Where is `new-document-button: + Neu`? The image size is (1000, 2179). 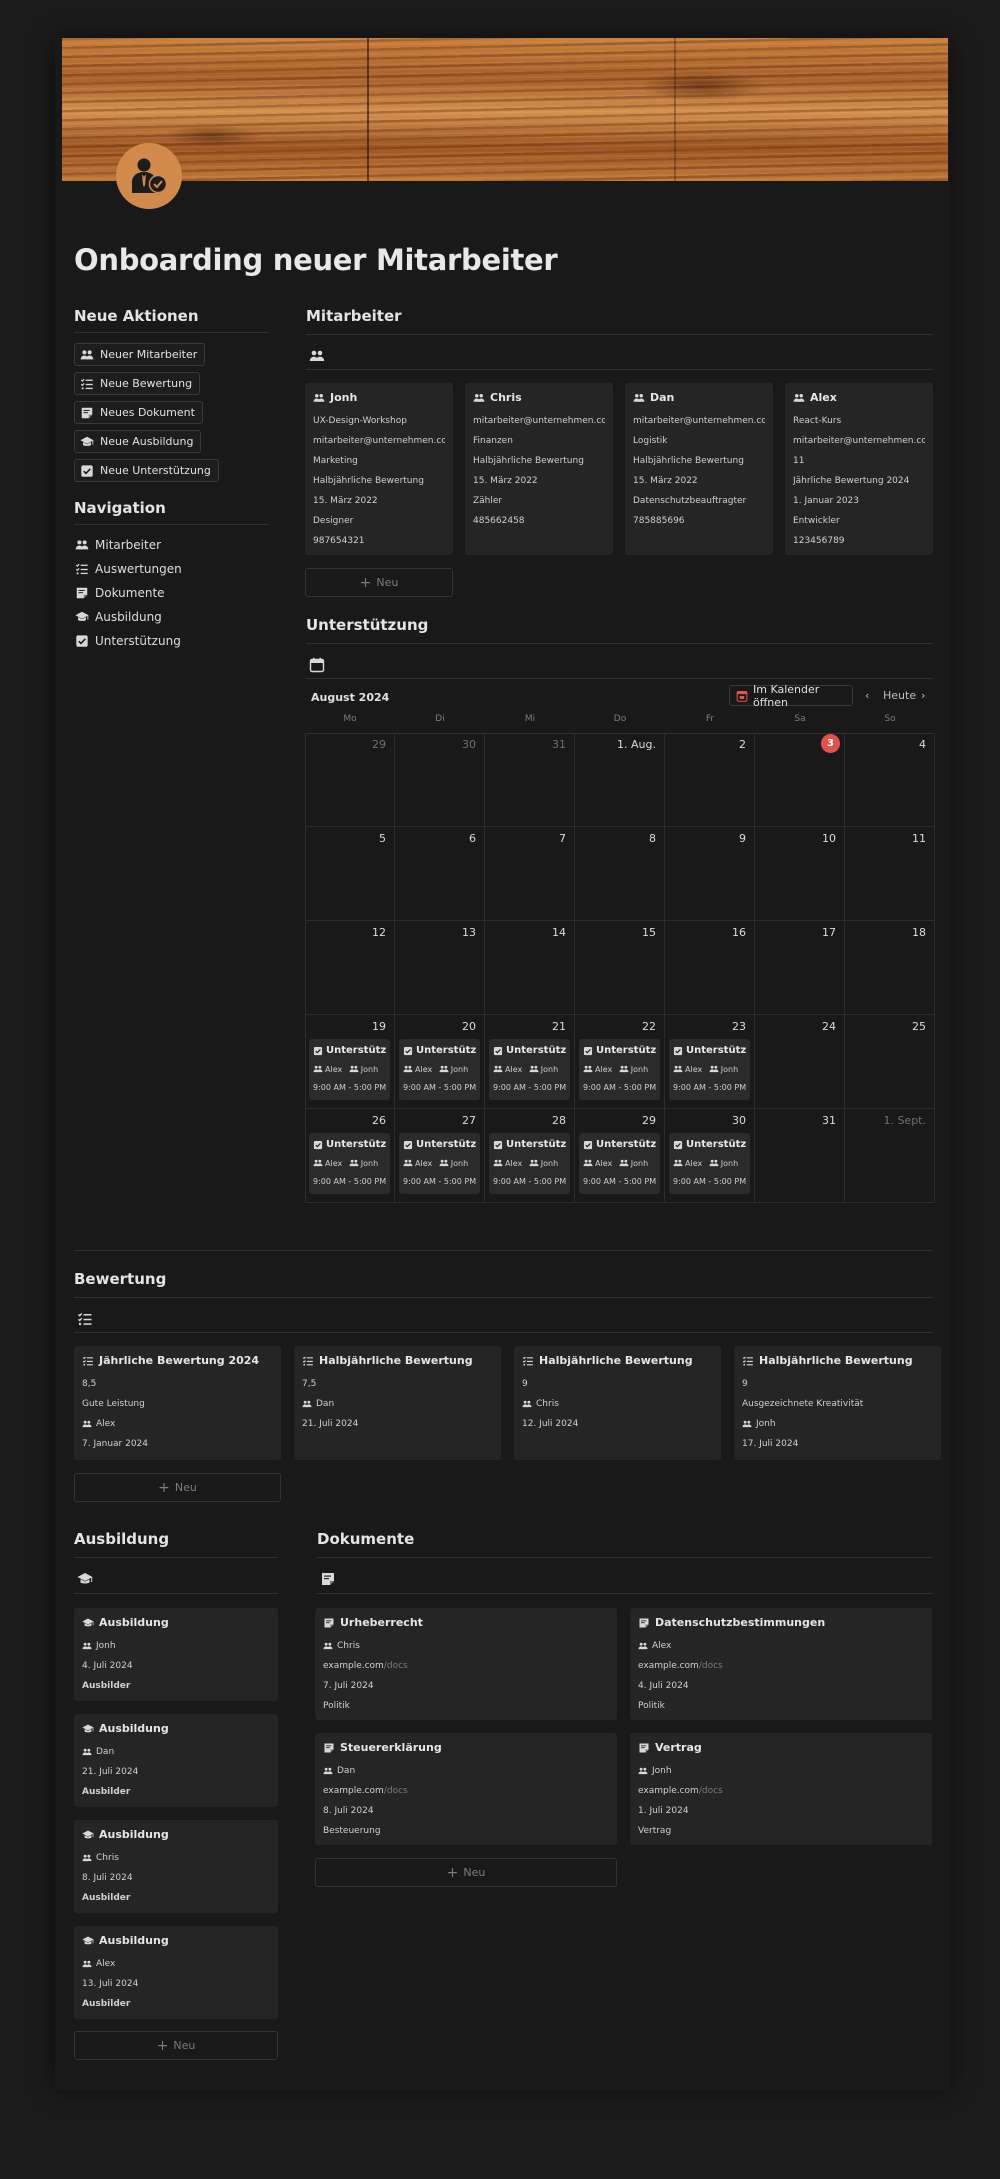 new-document-button: + Neu is located at coordinates (466, 1872).